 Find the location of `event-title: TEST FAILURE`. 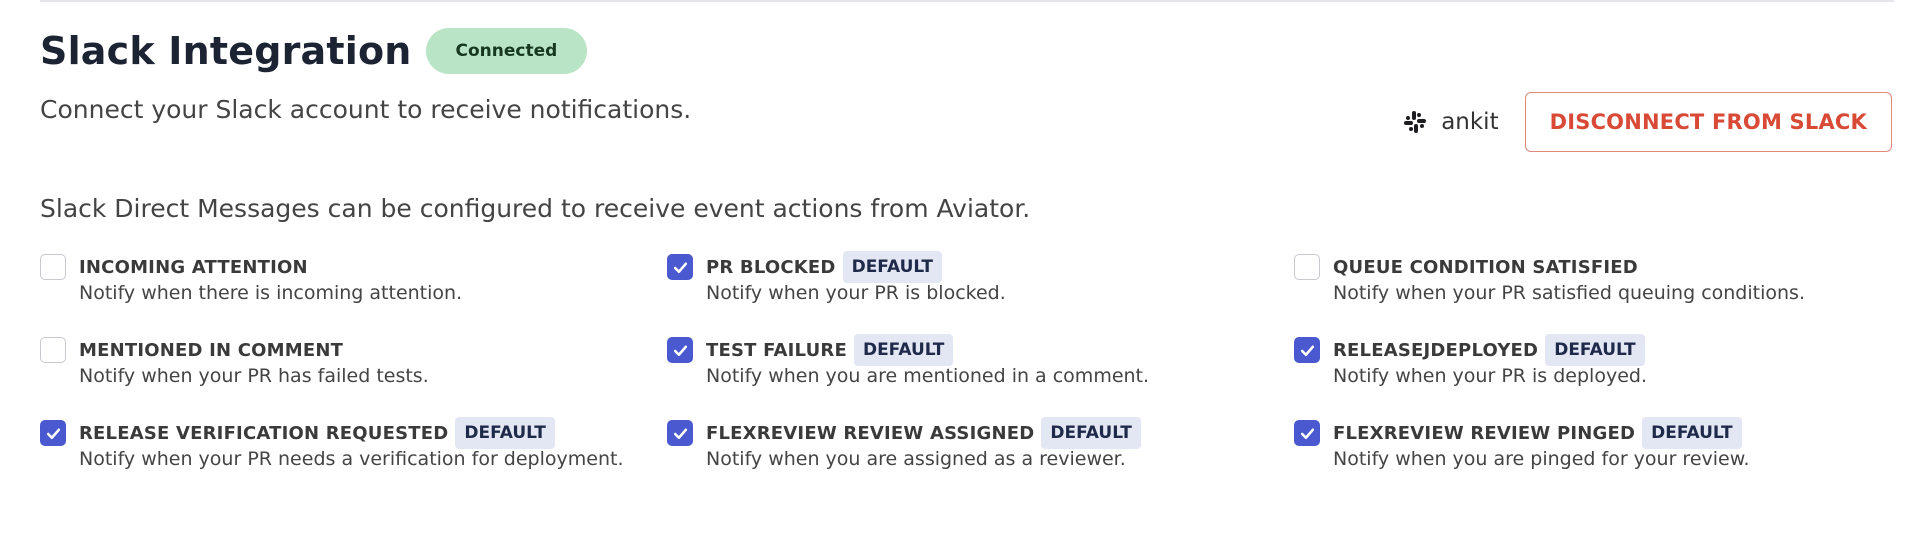

event-title: TEST FAILURE is located at coordinates (776, 350).